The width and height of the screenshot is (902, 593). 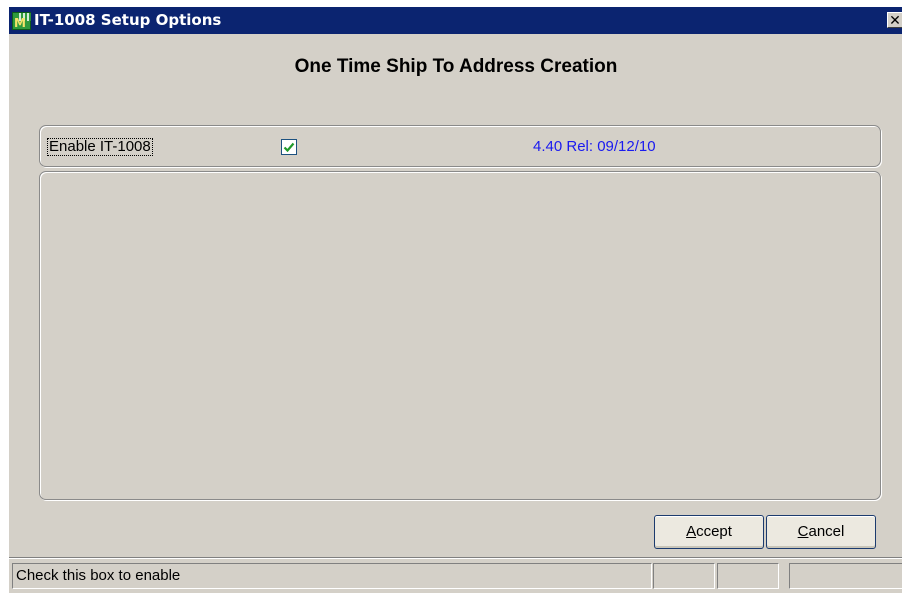 I want to click on version-release-text: 4.40 Rel: 09/12/10, so click(x=594, y=146).